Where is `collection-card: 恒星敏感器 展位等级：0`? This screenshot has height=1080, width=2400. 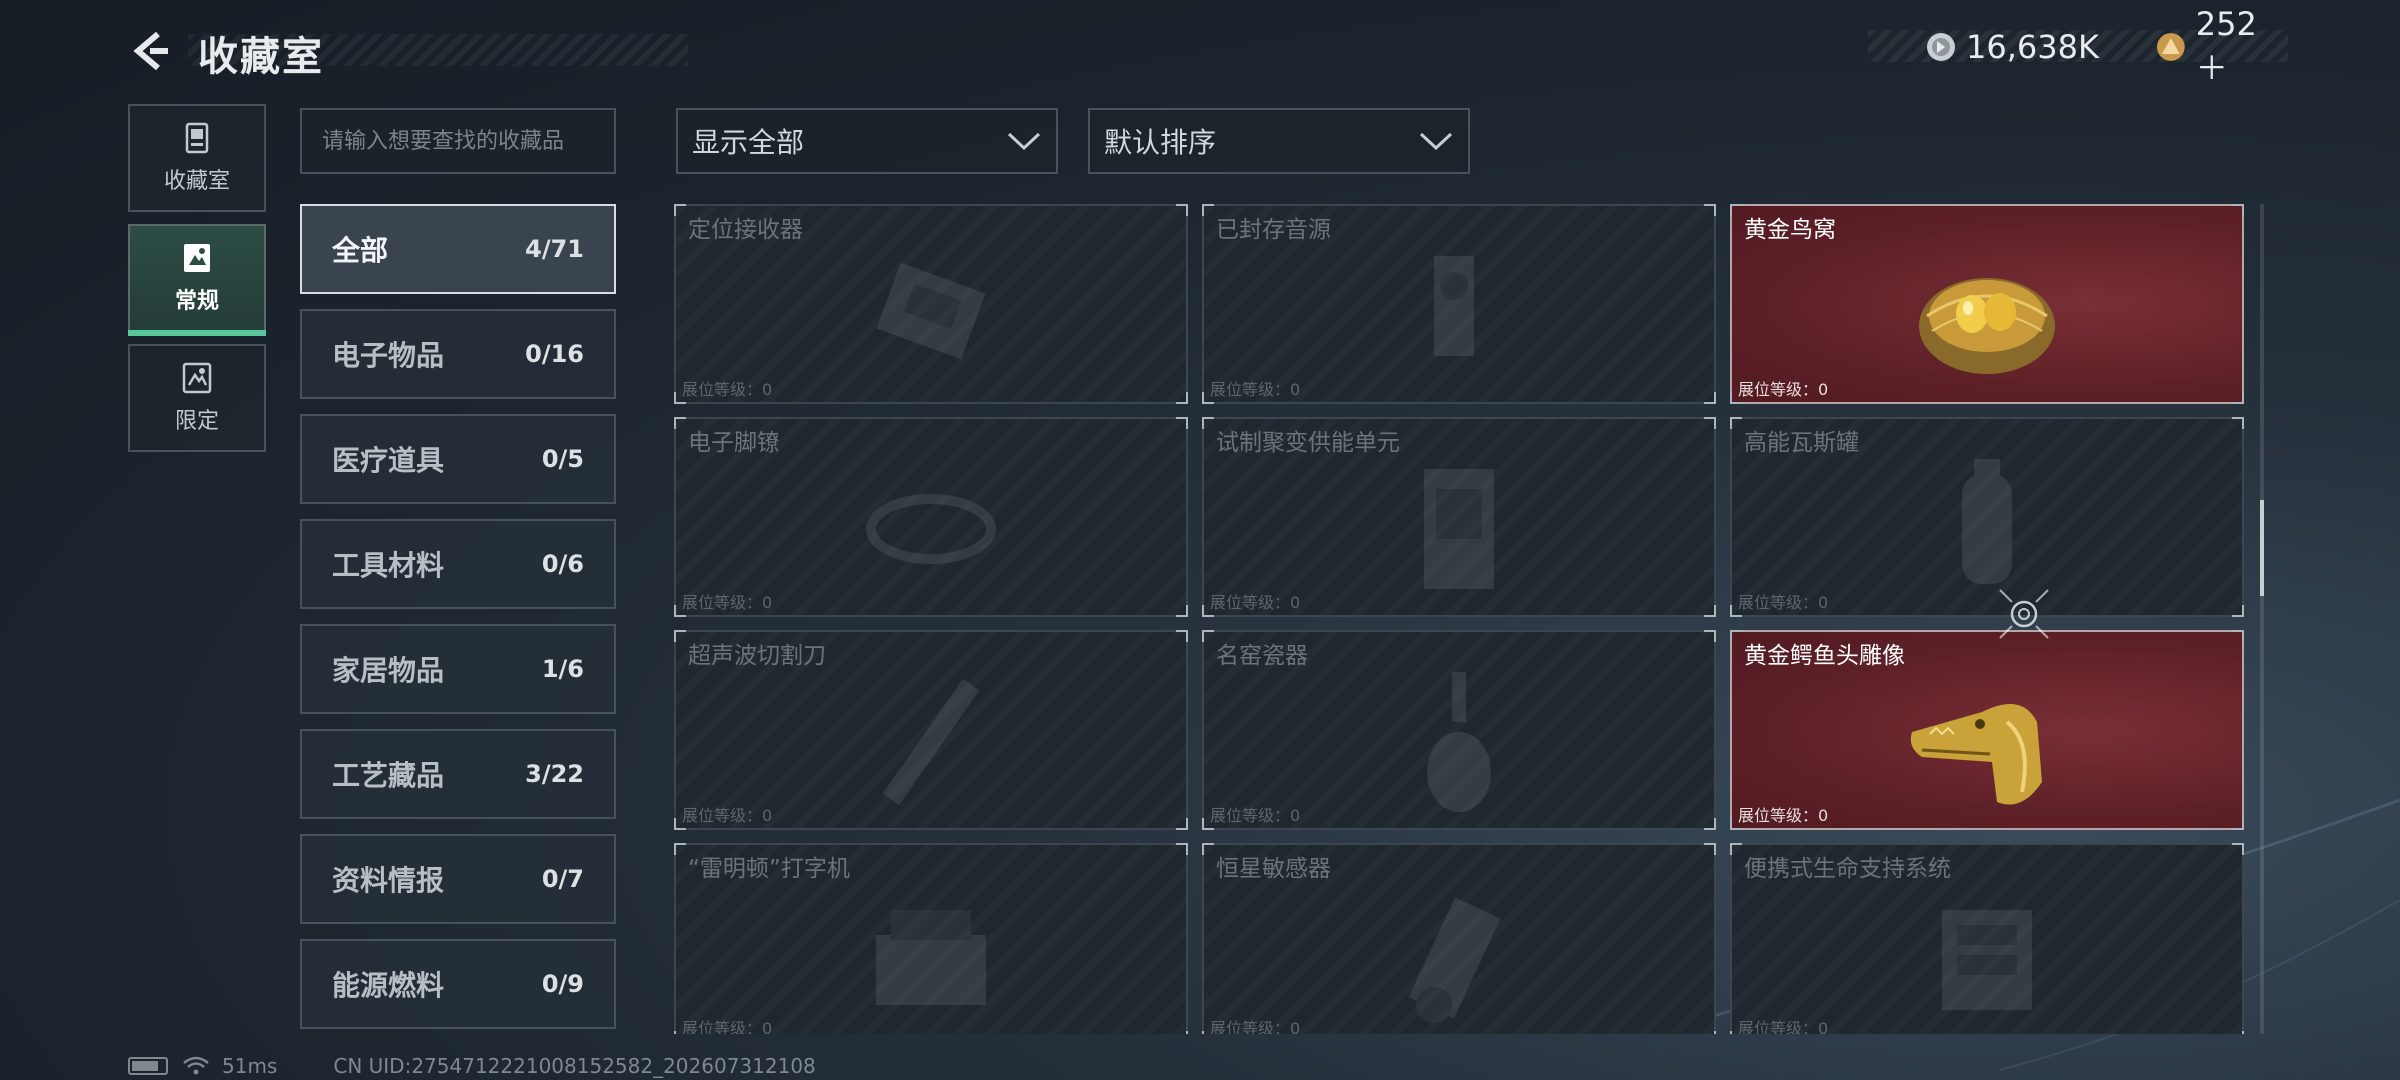 collection-card: 恒星敏感器 展位等级：0 is located at coordinates (1459, 938).